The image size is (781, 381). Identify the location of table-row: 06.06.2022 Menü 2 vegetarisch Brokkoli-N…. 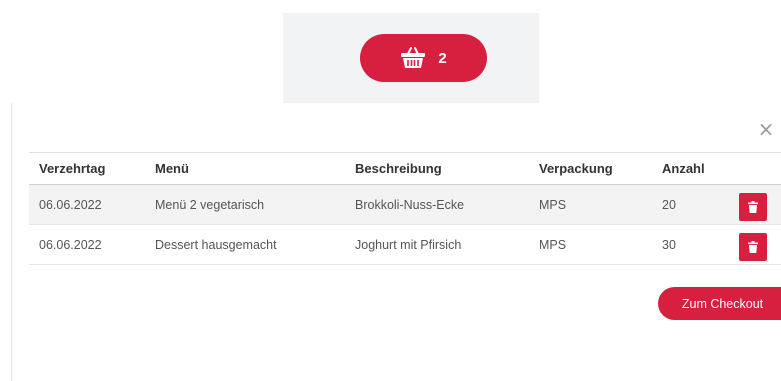
(405, 204).